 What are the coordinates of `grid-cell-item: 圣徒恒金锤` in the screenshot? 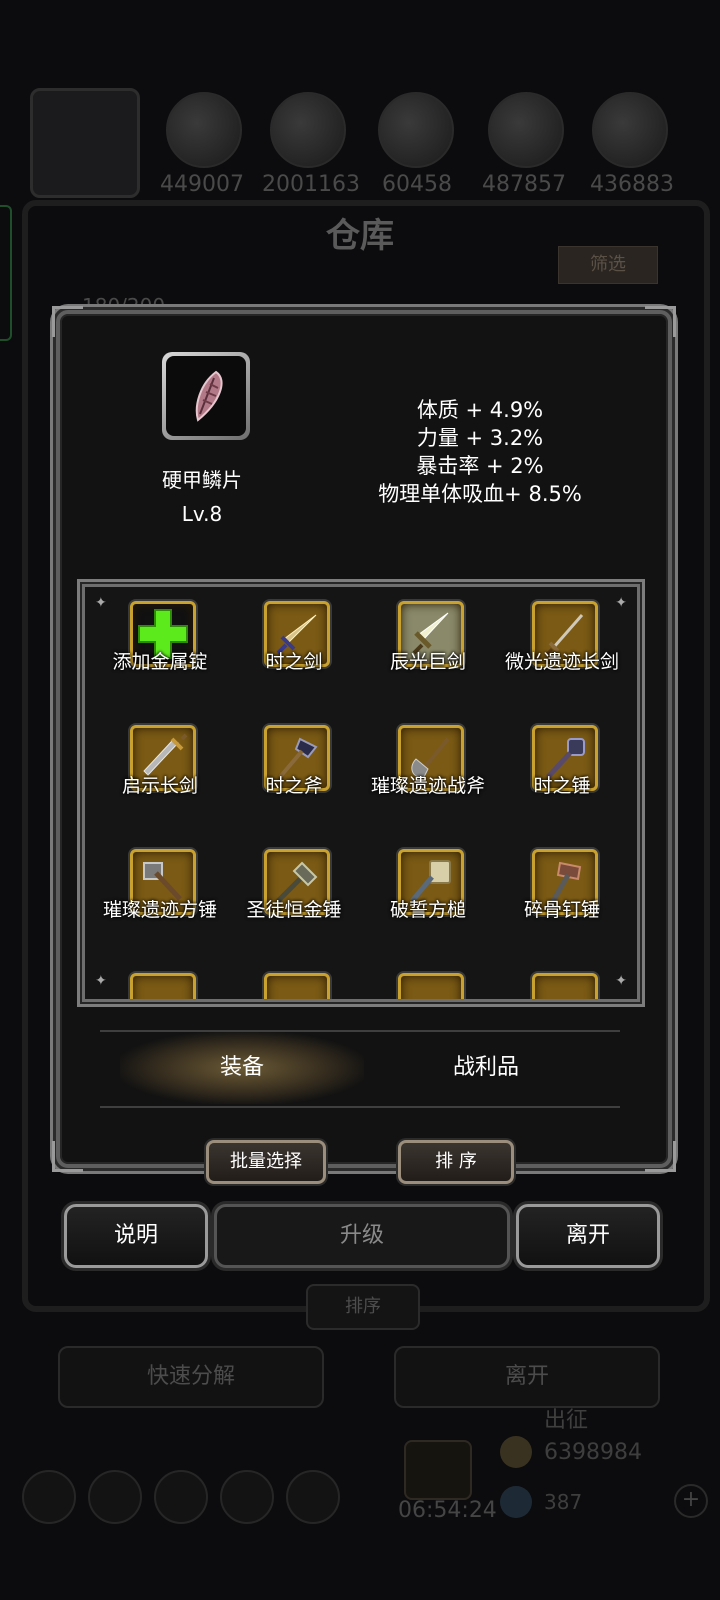 It's located at (294, 912).